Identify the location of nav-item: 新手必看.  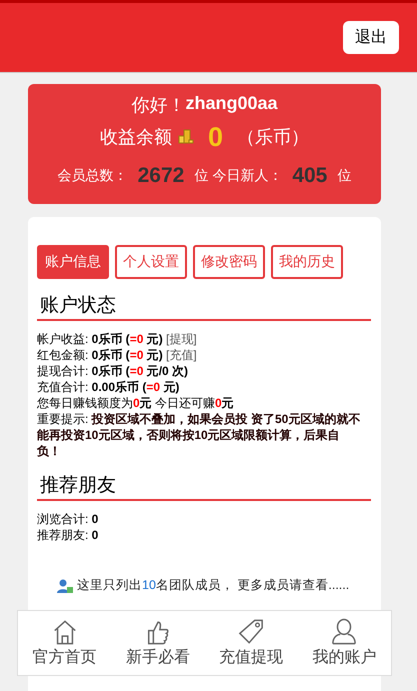
(158, 643).